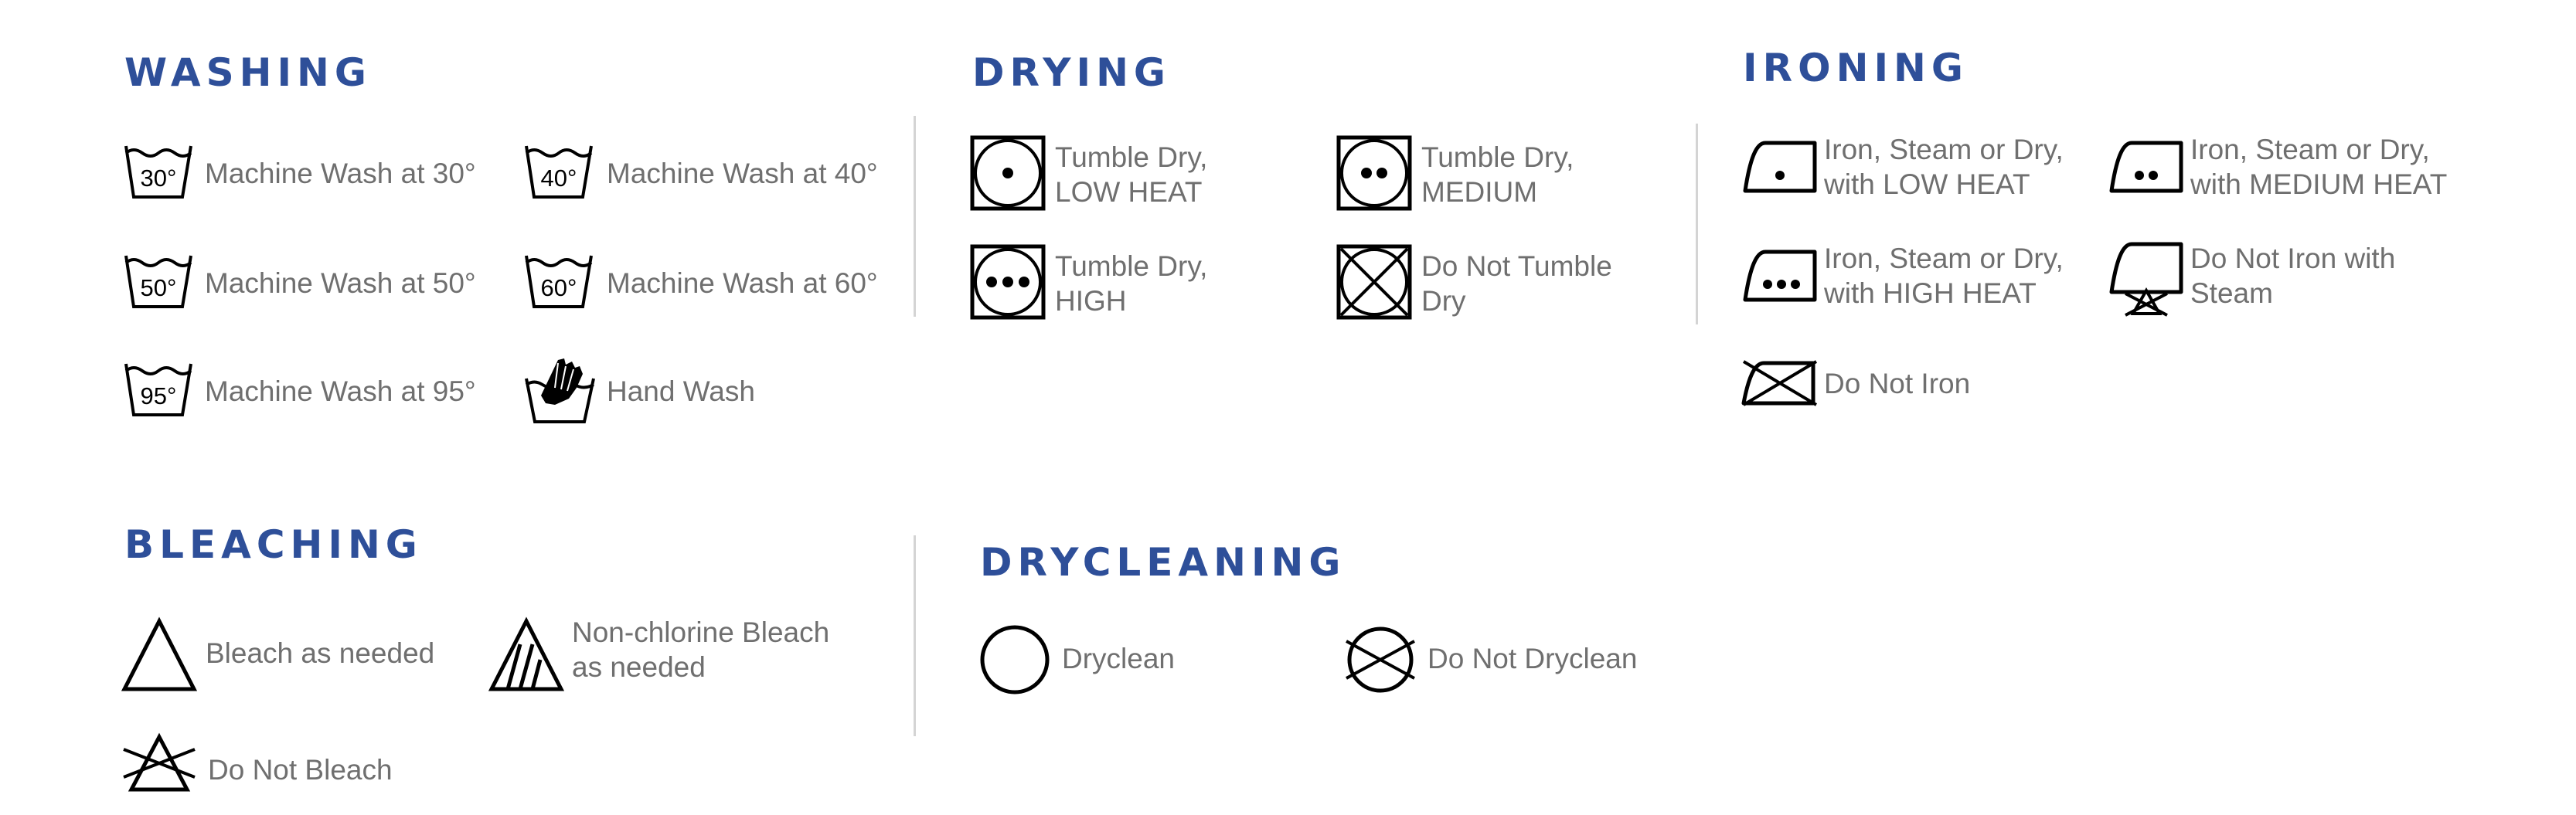 The image size is (2576, 815). I want to click on tumble-dry-high-label-1: Tumble Dry,, so click(1131, 266).